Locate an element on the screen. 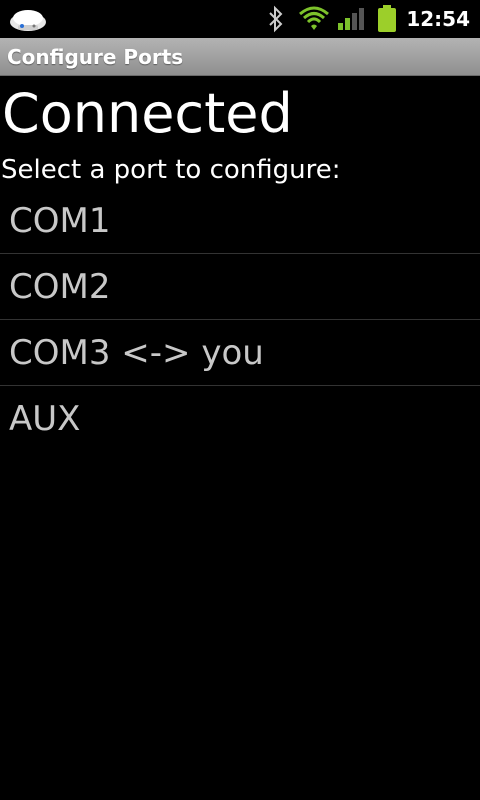 The height and width of the screenshot is (800, 480). instruction-text: Select a port to configure: is located at coordinates (171, 170).